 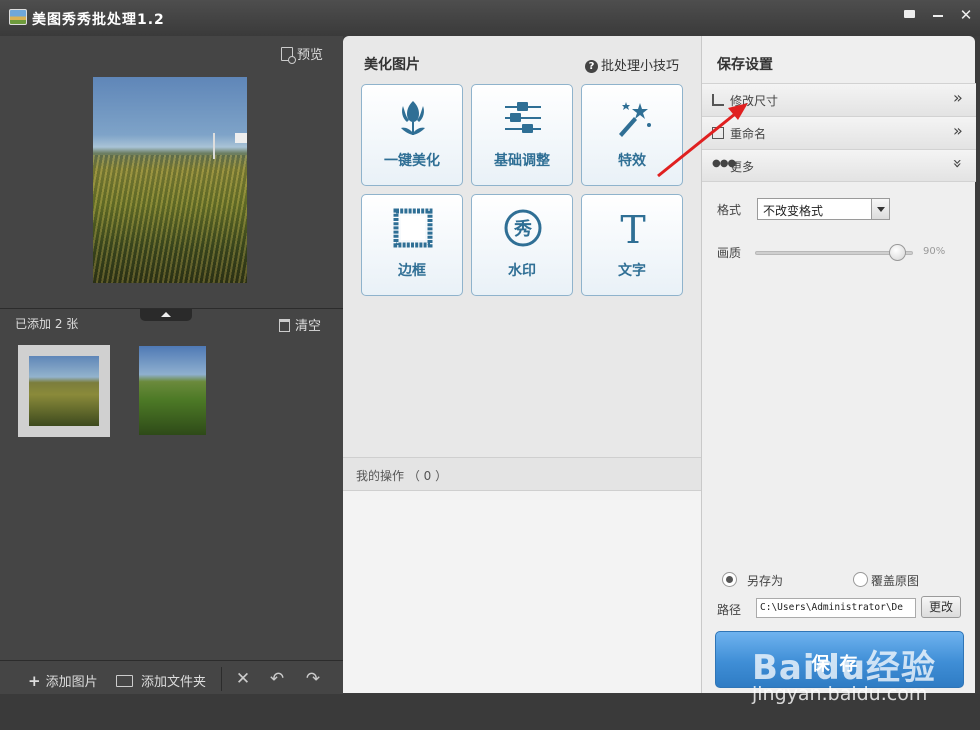 I want to click on clear-button: 清空, so click(x=300, y=324).